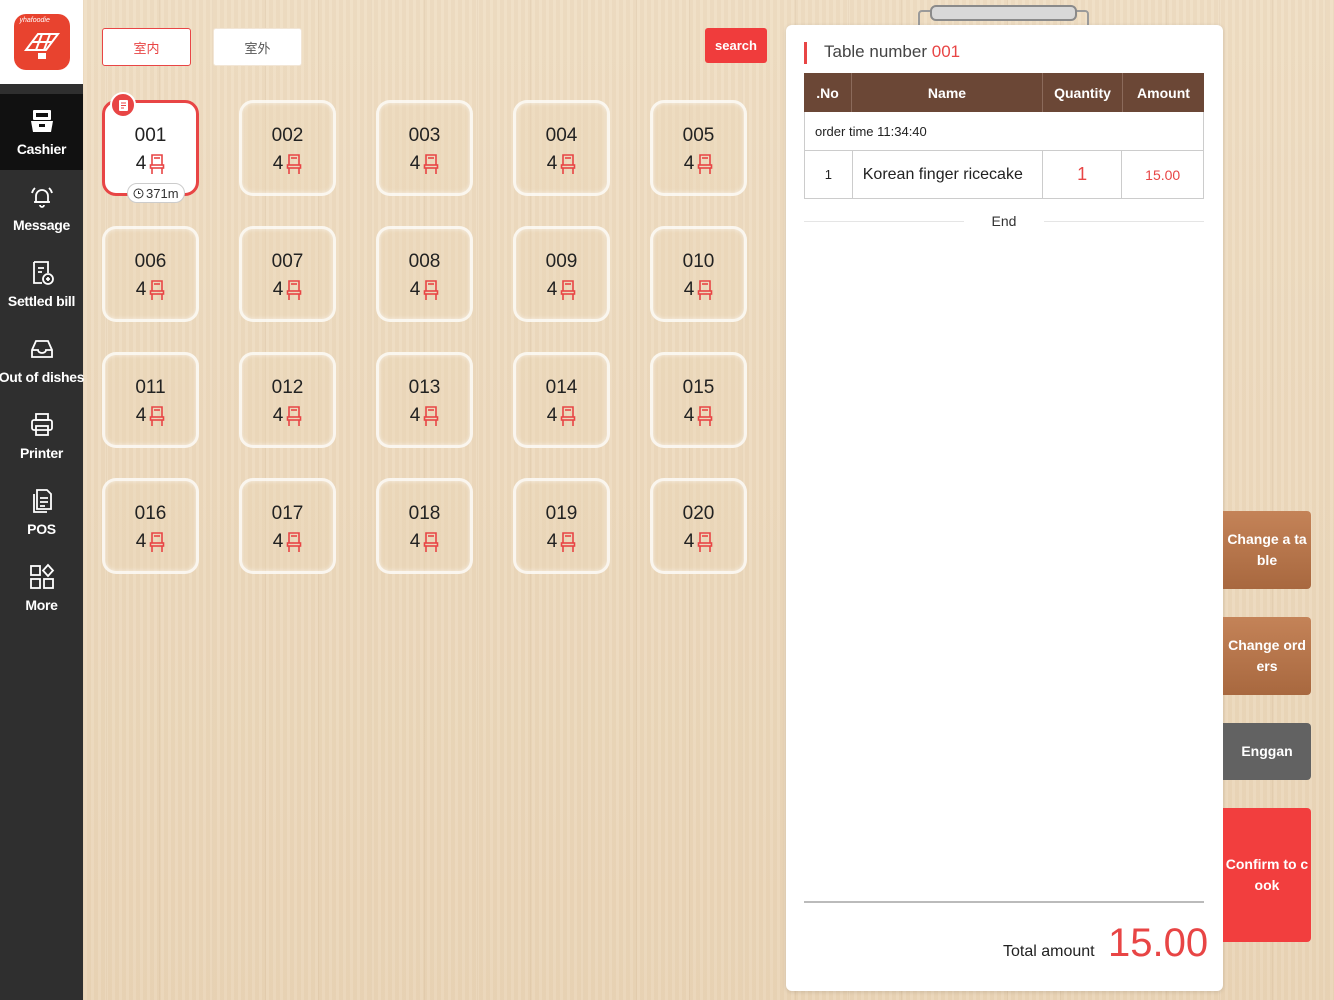 Image resolution: width=1334 pixels, height=1000 pixels. What do you see at coordinates (1004, 221) in the screenshot?
I see `end-divider: End` at bounding box center [1004, 221].